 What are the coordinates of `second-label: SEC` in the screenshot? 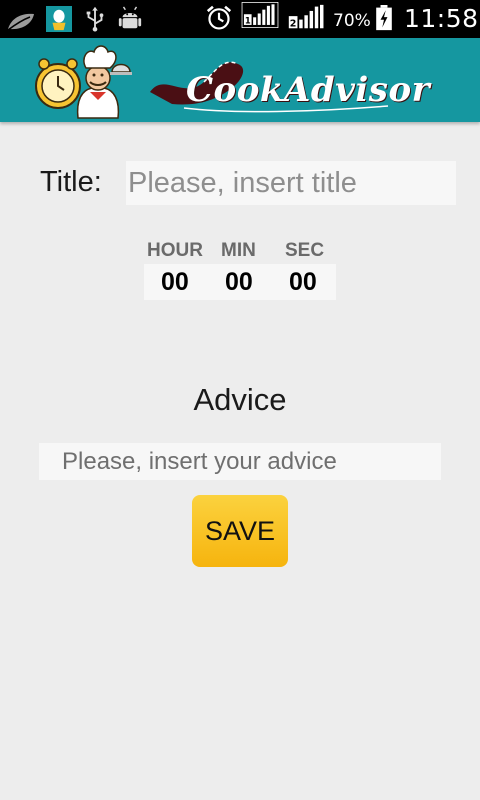 It's located at (305, 250).